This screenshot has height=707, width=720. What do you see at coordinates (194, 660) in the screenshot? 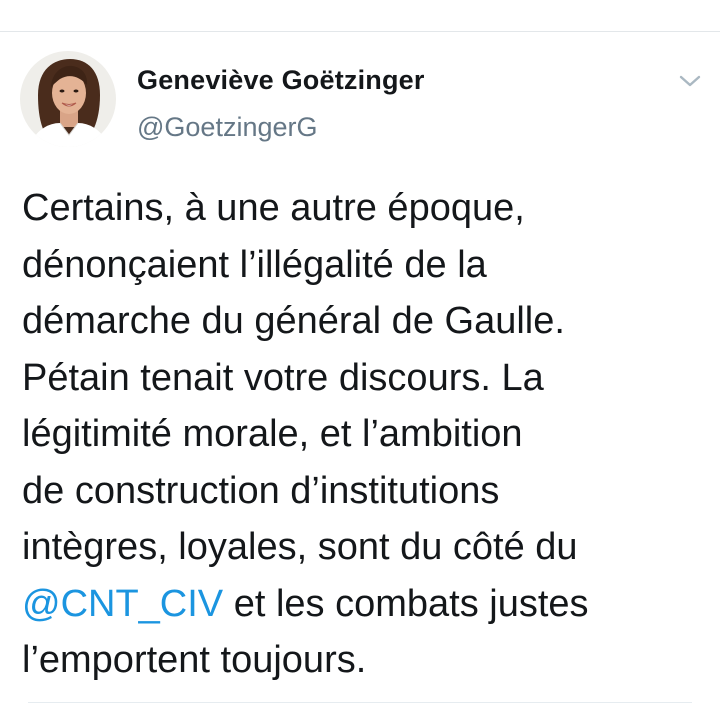
I see `tweet-text-line: l’emportent toujours.` at bounding box center [194, 660].